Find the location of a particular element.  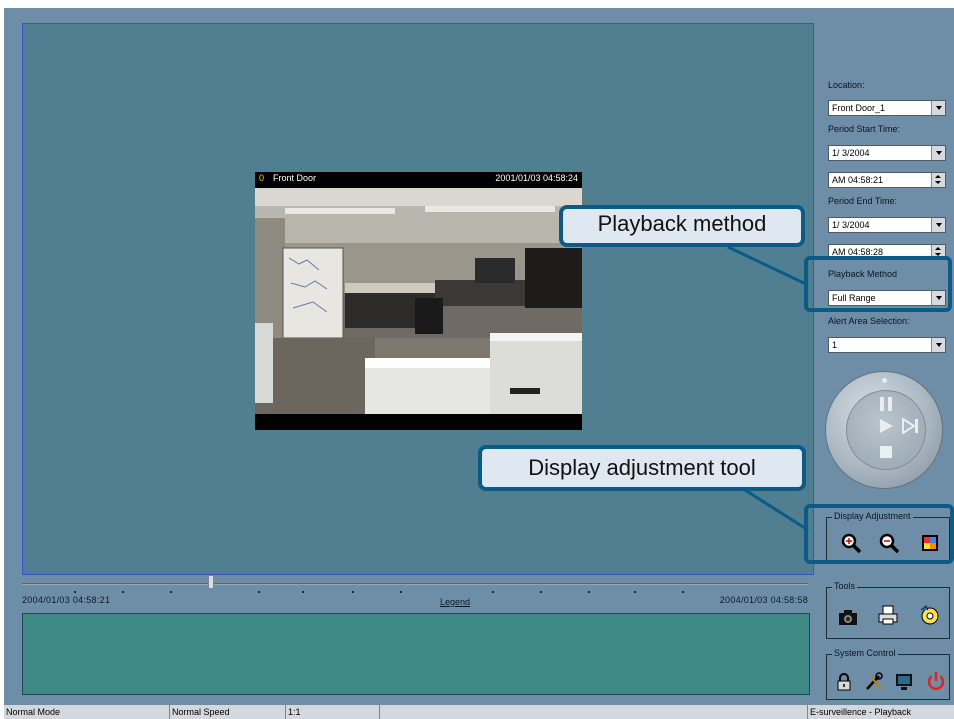

status-app-name: E-surveillence - Playback is located at coordinates (861, 712).